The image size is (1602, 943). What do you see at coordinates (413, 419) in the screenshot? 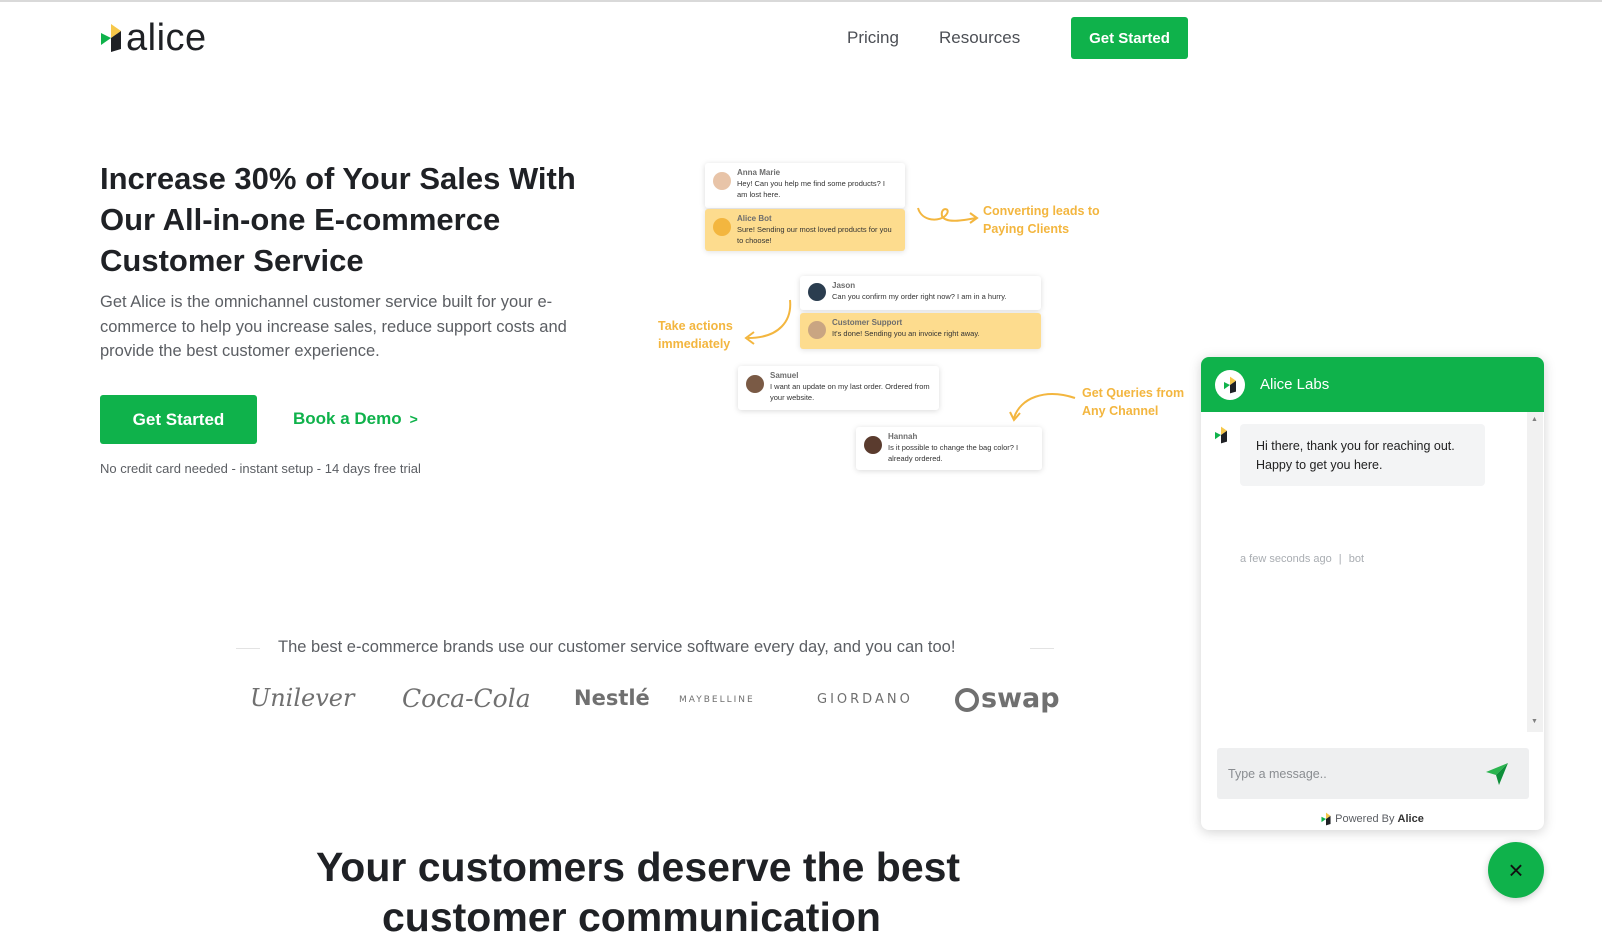
I see `chevron-right-icon: >` at bounding box center [413, 419].